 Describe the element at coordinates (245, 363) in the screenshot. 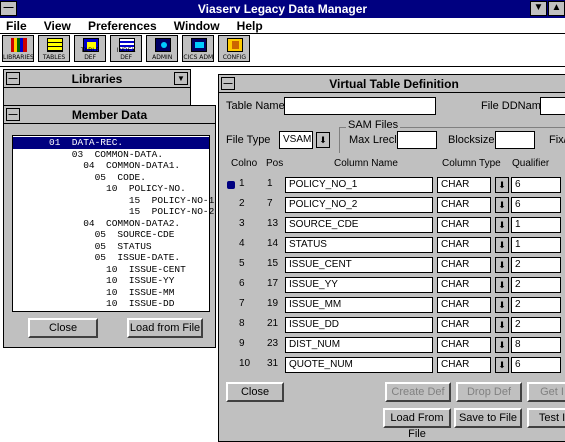

I see `colno-cell: 10` at that location.